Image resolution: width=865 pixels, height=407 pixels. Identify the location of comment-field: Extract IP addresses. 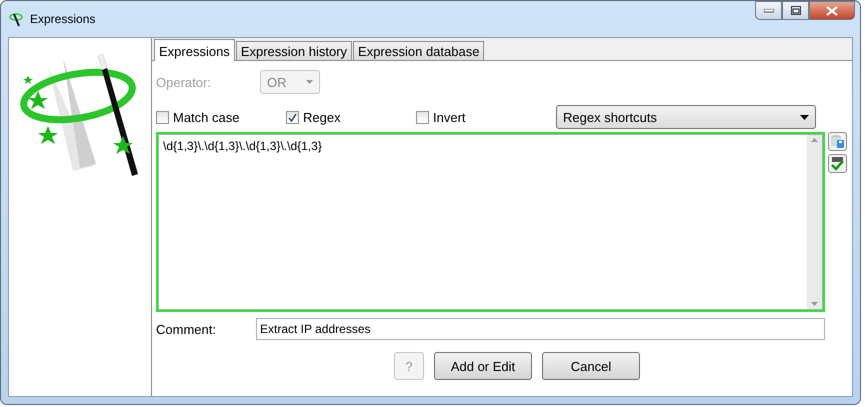
(540, 329).